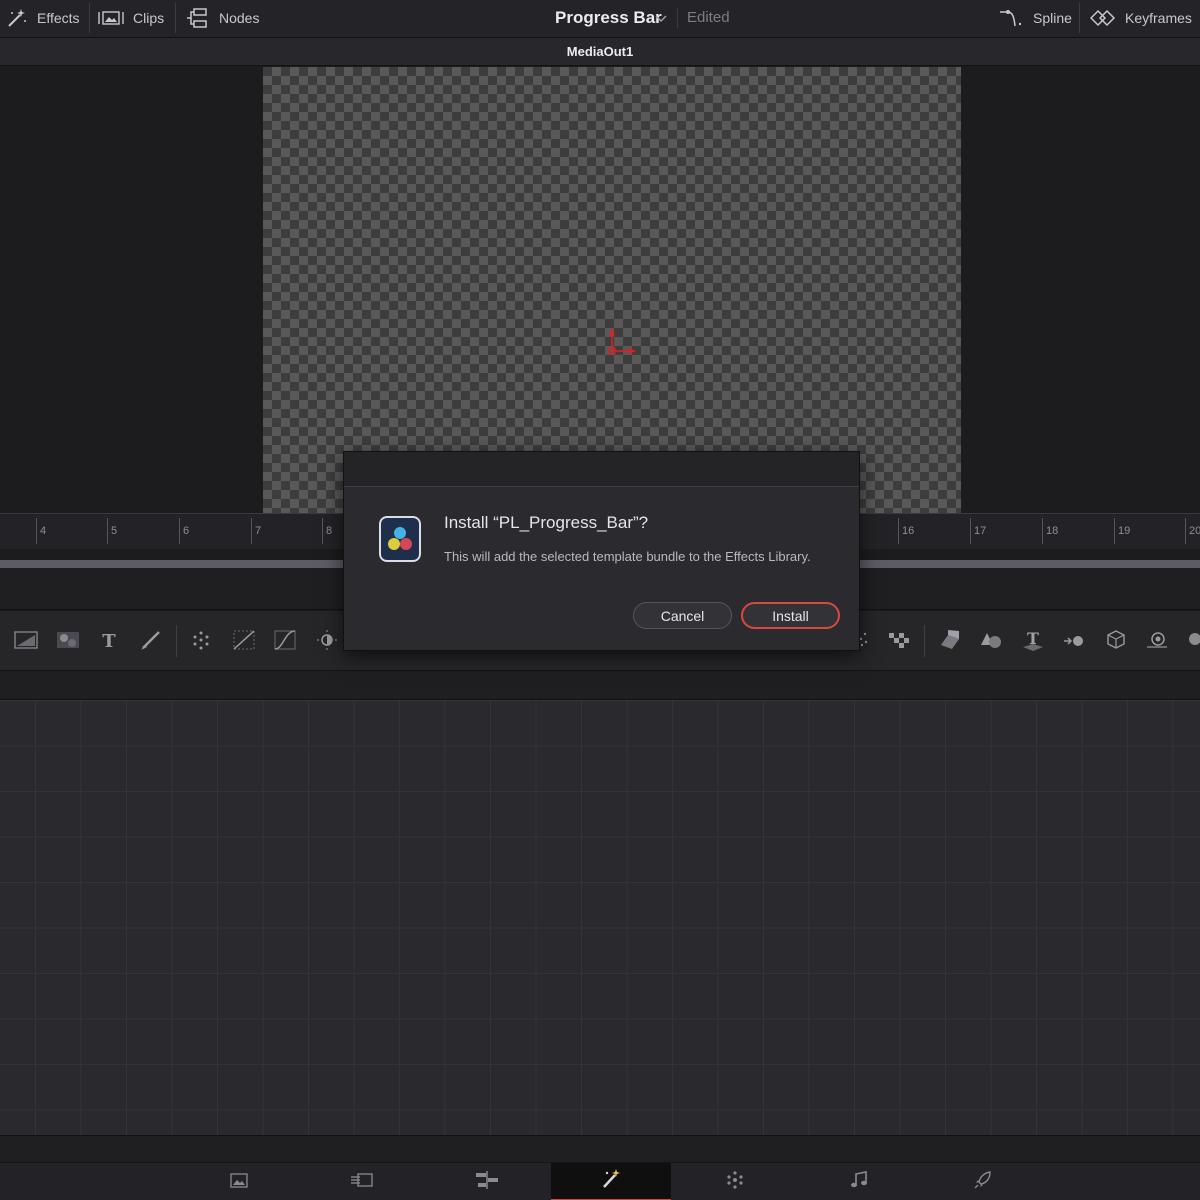  What do you see at coordinates (131, 18) in the screenshot?
I see `clips-button: Clips` at bounding box center [131, 18].